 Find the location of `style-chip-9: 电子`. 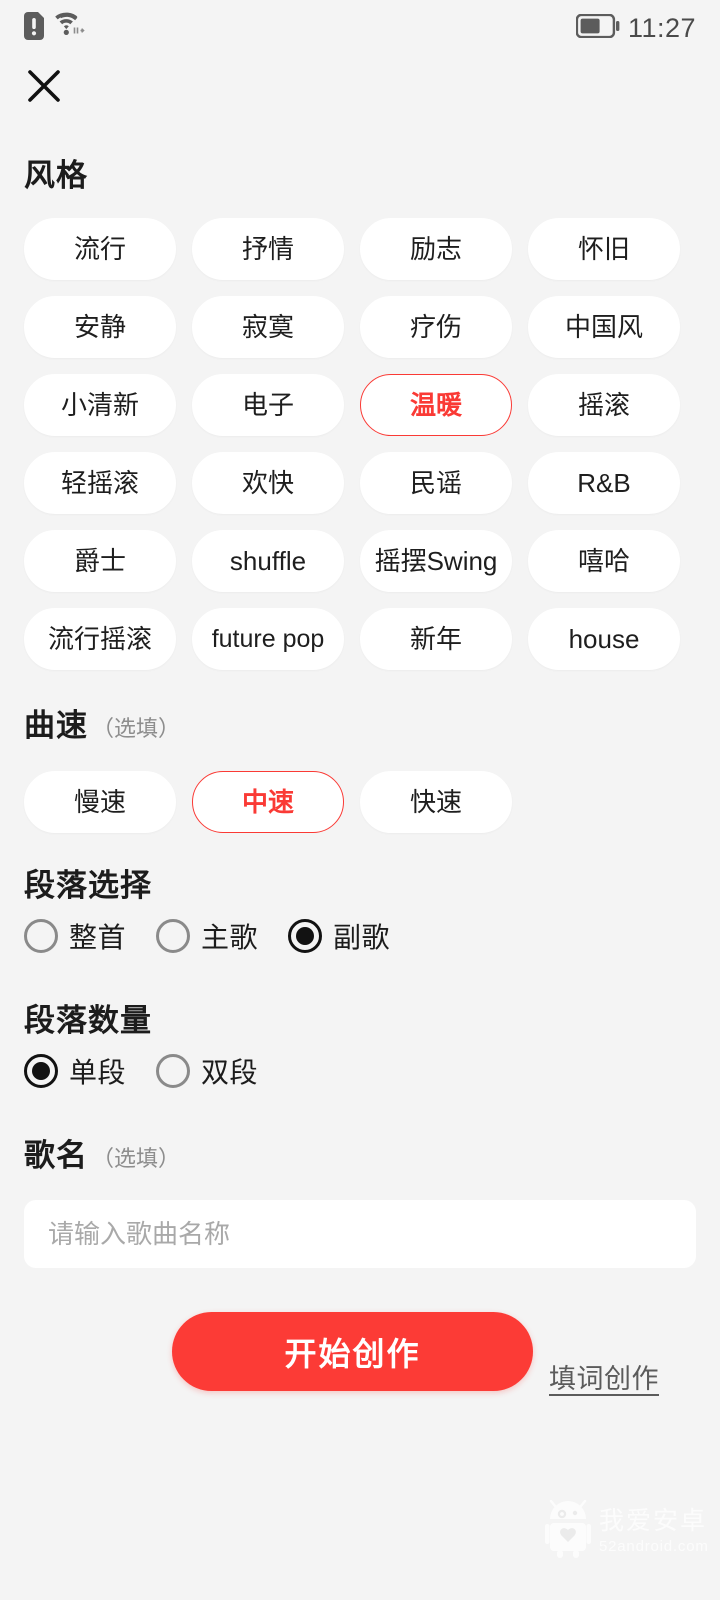

style-chip-9: 电子 is located at coordinates (268, 405).